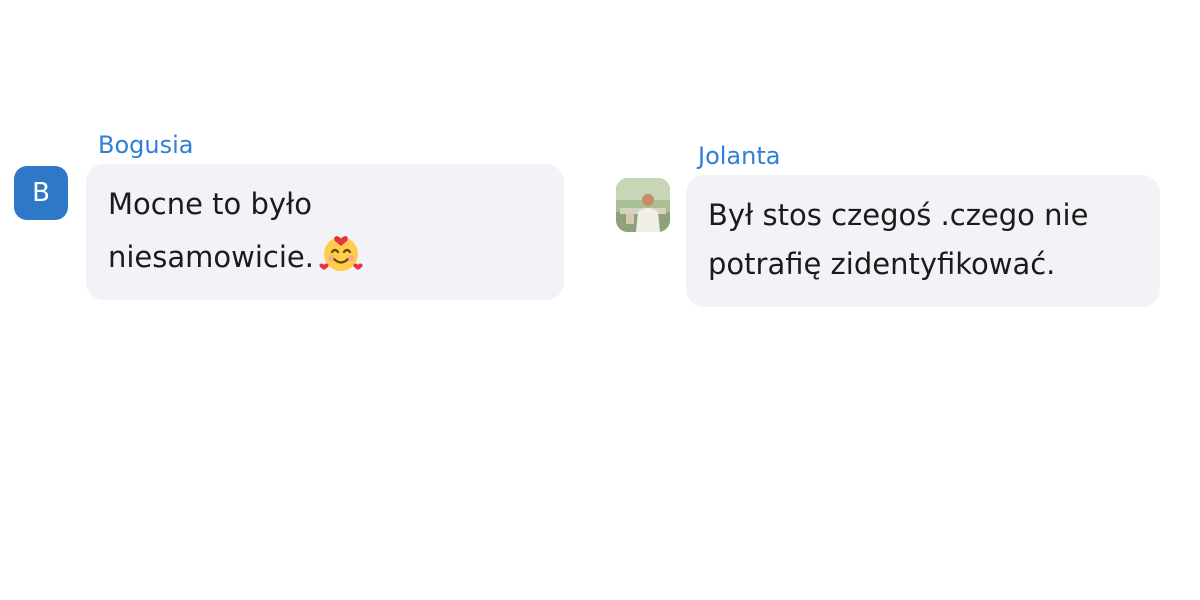 This screenshot has height=600, width=1200. I want to click on comment-text-line-with-emoji: niesamowicie., so click(336, 255).